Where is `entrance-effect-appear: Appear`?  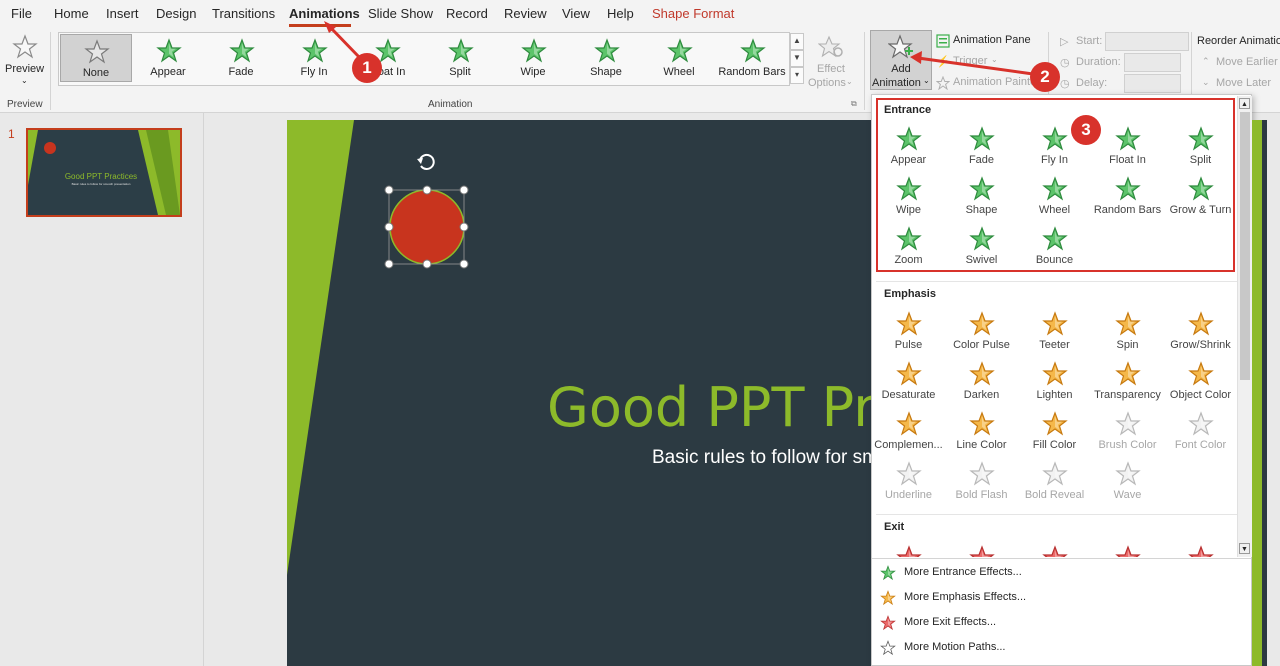 entrance-effect-appear: Appear is located at coordinates (908, 150).